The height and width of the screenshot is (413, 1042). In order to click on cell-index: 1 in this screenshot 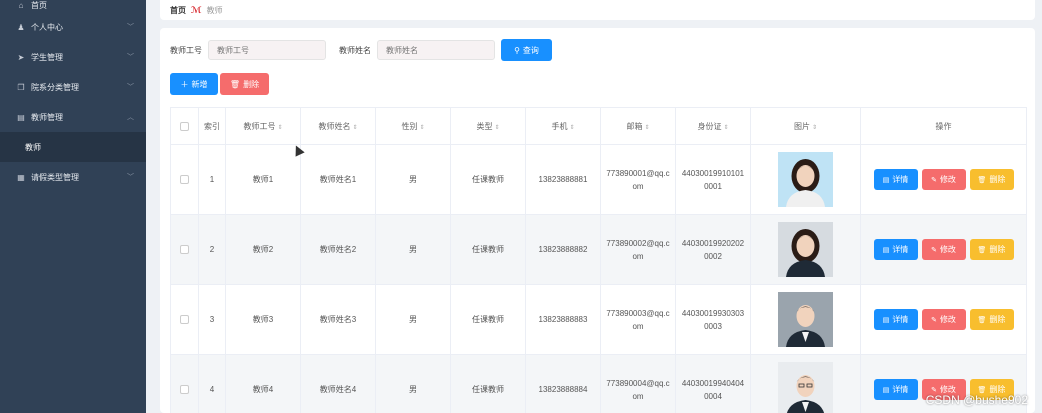, I will do `click(212, 179)`.